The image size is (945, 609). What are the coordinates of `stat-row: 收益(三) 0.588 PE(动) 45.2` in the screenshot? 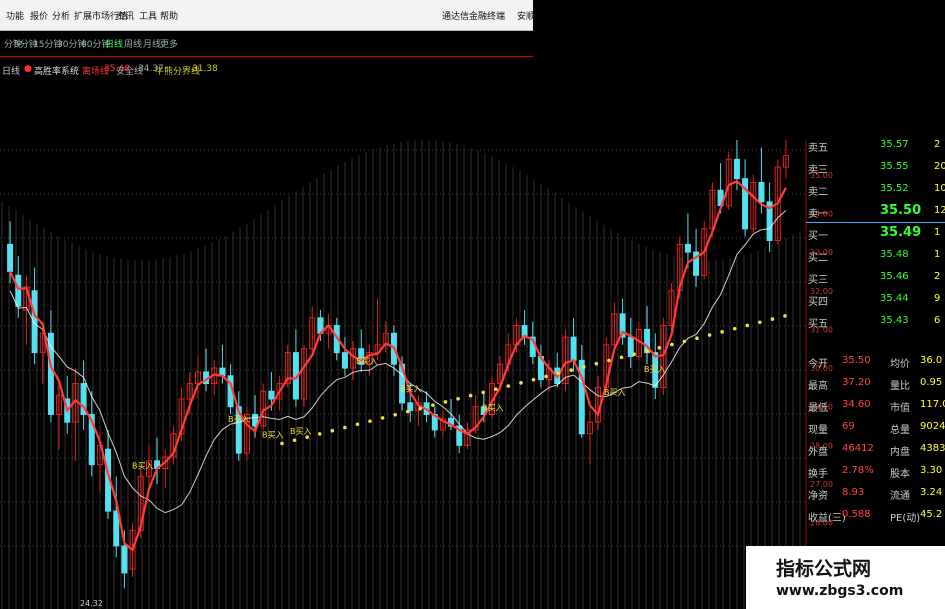 It's located at (875, 515).